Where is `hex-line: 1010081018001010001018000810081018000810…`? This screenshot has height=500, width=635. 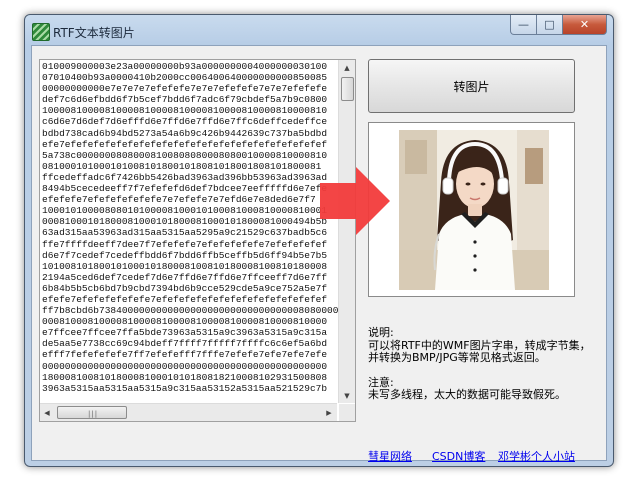 hex-line: 1010081018001010001018000810081018000810… is located at coordinates (185, 266).